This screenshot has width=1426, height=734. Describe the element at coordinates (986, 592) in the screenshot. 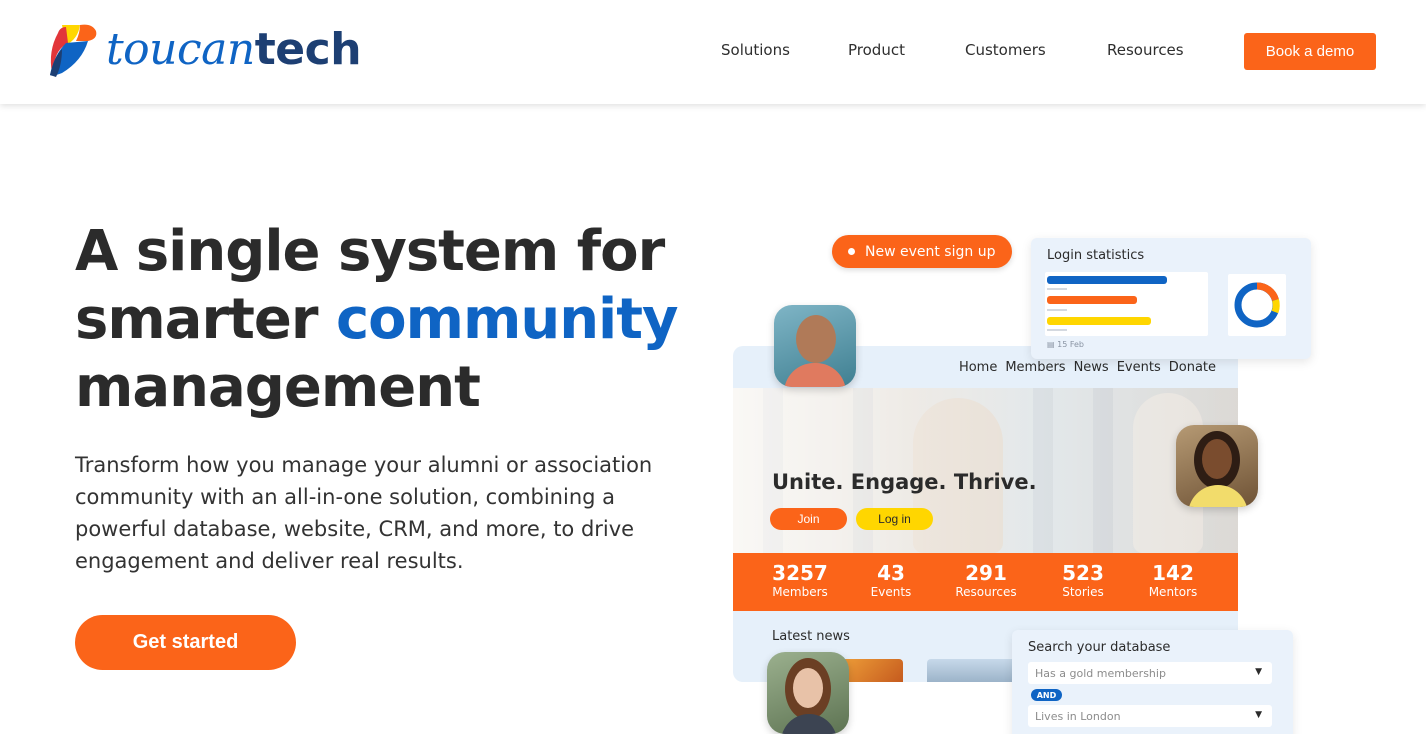

I see `stat-label: Resources` at that location.